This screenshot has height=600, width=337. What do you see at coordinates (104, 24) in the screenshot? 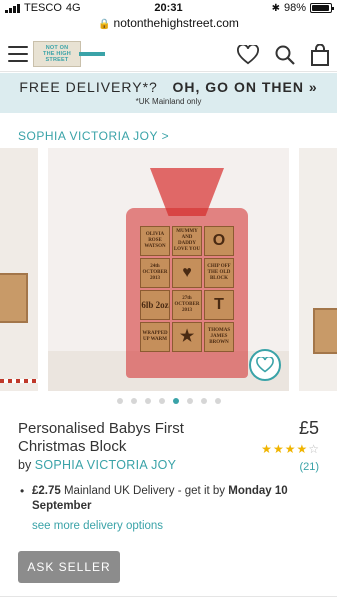
I see `lock-icon: 🔒` at bounding box center [104, 24].